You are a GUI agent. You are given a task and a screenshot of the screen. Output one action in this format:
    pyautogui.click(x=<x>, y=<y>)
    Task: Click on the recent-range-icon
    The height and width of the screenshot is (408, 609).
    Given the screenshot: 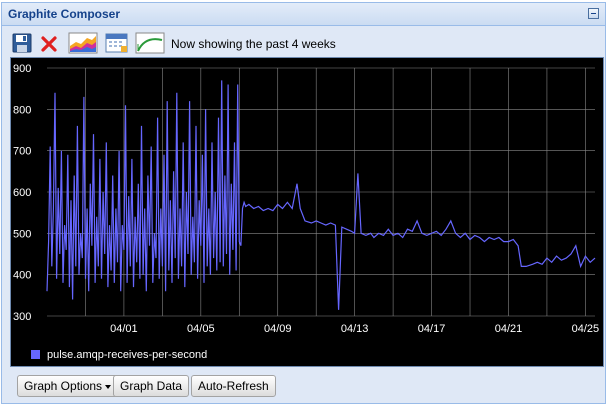 What is the action you would take?
    pyautogui.click(x=150, y=43)
    